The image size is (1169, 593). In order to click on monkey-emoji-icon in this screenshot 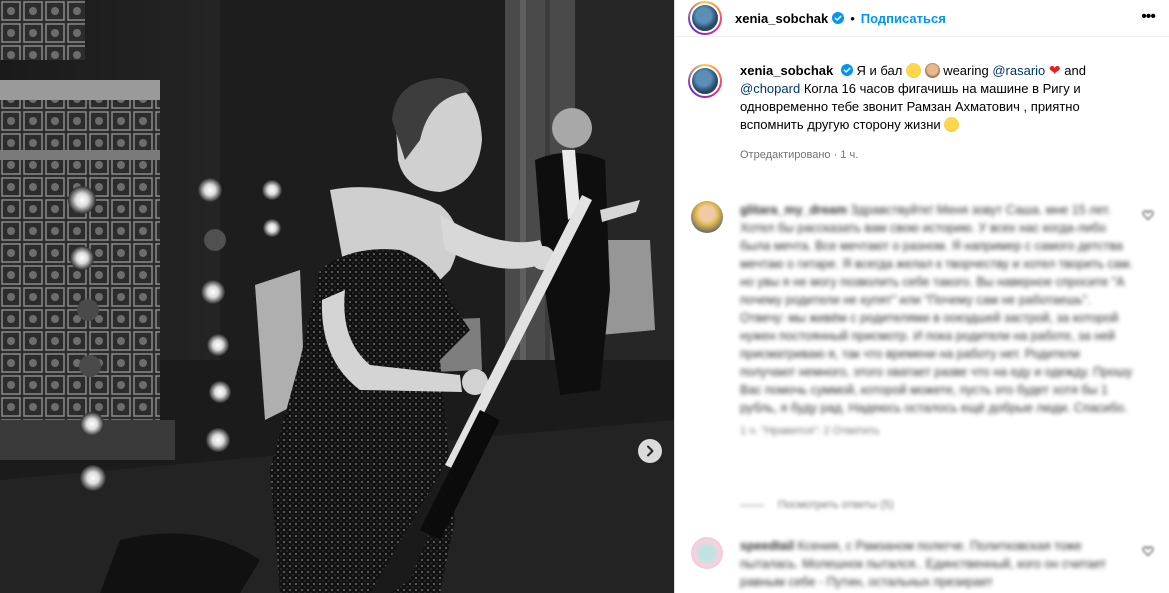, I will do `click(932, 70)`.